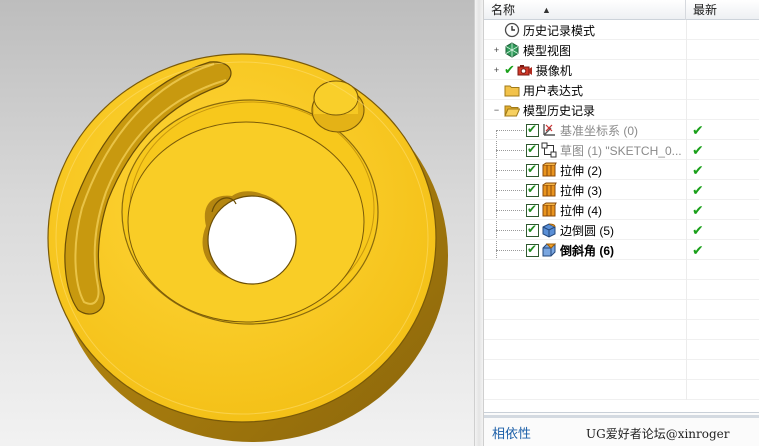 Image resolution: width=759 pixels, height=446 pixels. What do you see at coordinates (509, 69) in the screenshot?
I see `check-mark-icon: ✔` at bounding box center [509, 69].